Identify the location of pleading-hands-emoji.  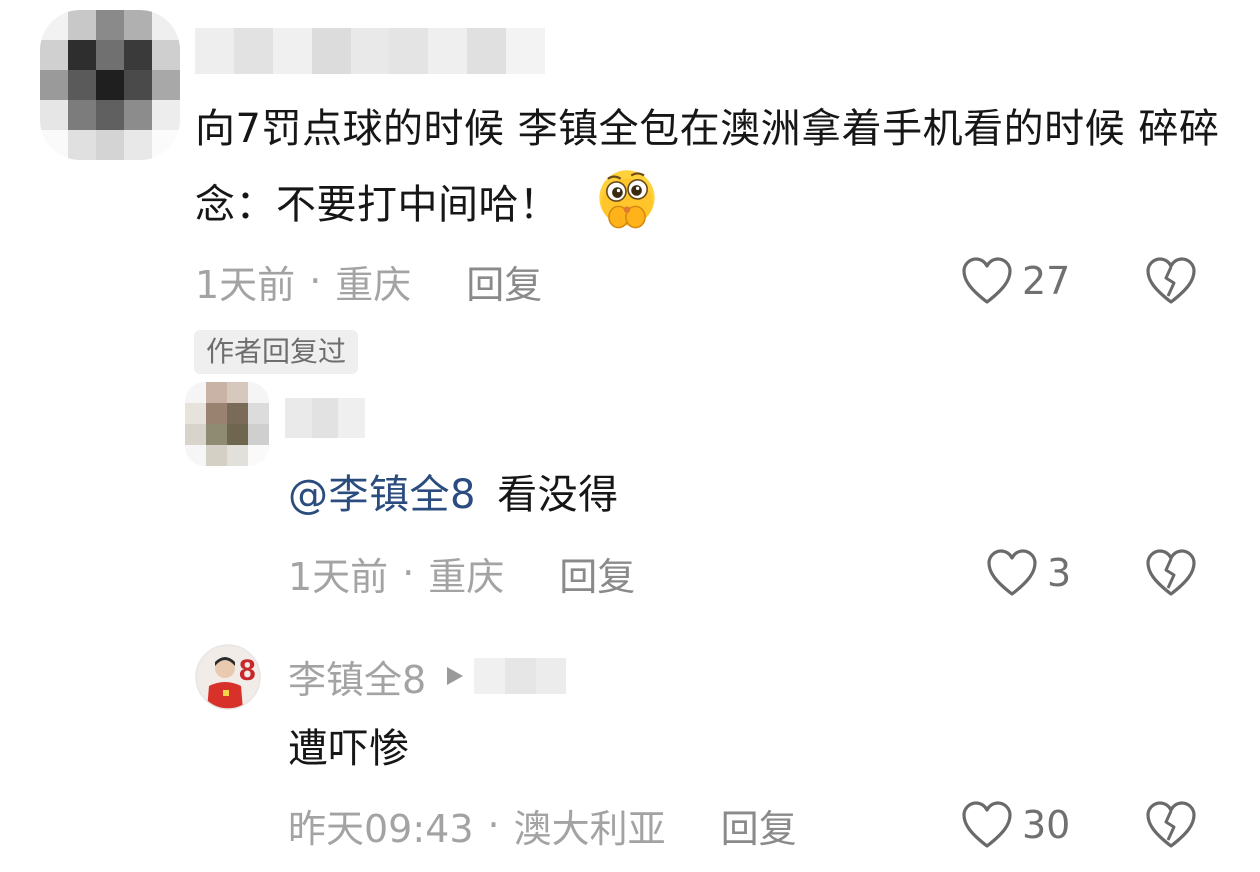
(627, 199).